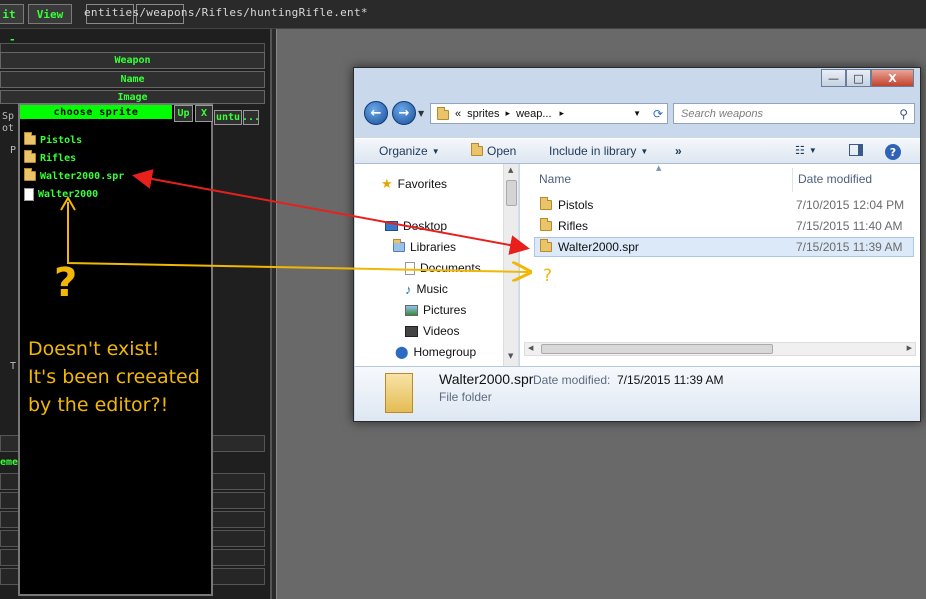  I want to click on details-date-label: Date modified:, so click(572, 380).